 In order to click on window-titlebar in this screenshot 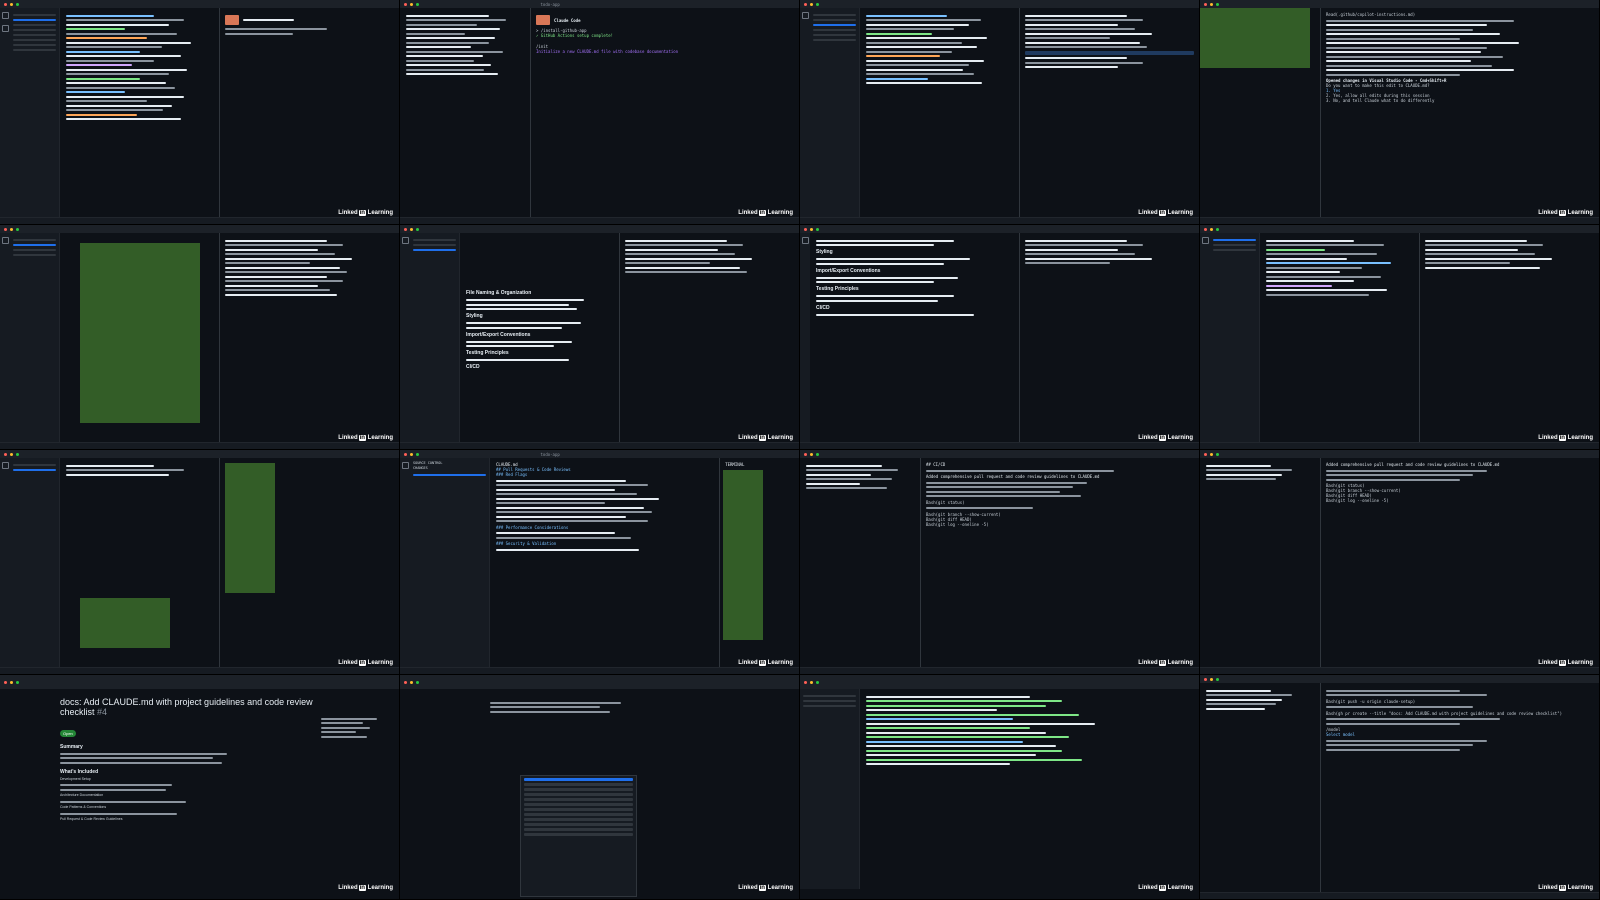, I will do `click(199, 4)`.